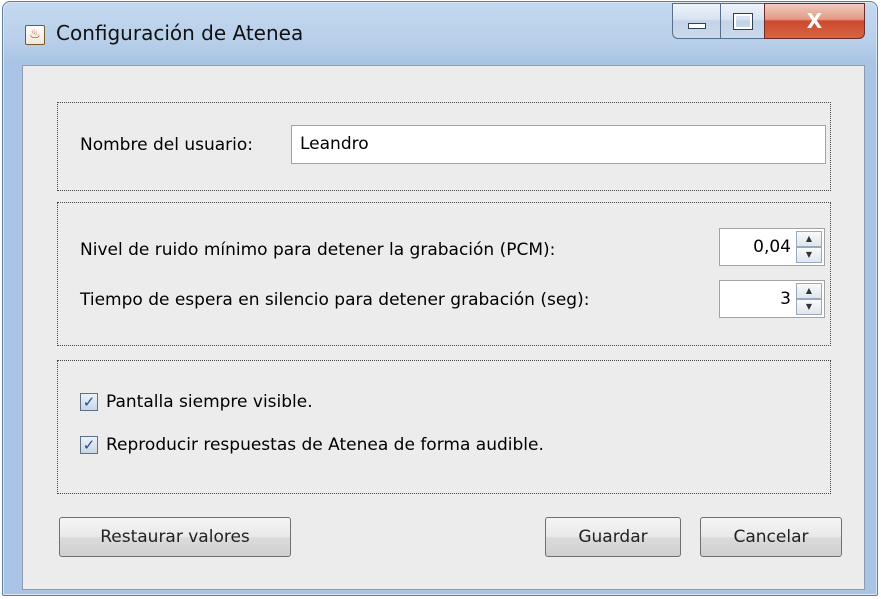  Describe the element at coordinates (613, 537) in the screenshot. I see `save-button: Guardar` at that location.